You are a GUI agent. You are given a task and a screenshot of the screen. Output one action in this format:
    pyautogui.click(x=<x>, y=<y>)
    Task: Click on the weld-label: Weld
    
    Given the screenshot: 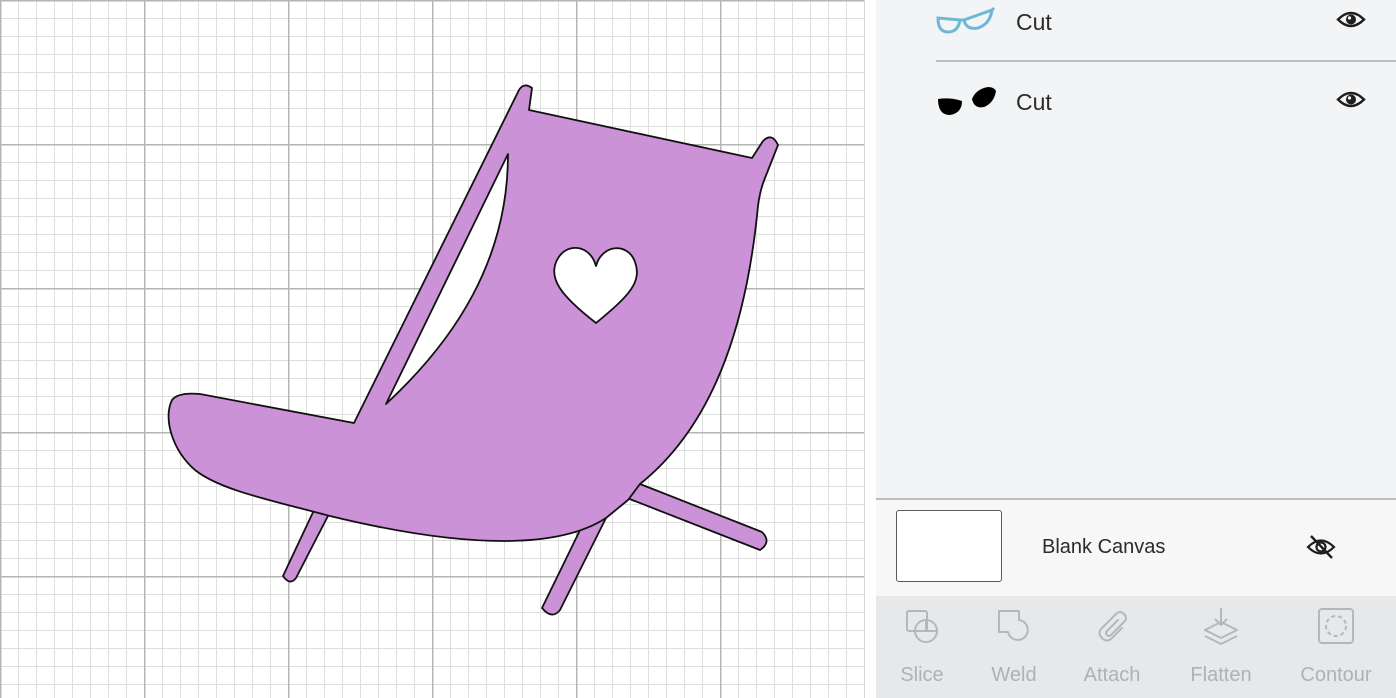 What is the action you would take?
    pyautogui.click(x=1014, y=675)
    